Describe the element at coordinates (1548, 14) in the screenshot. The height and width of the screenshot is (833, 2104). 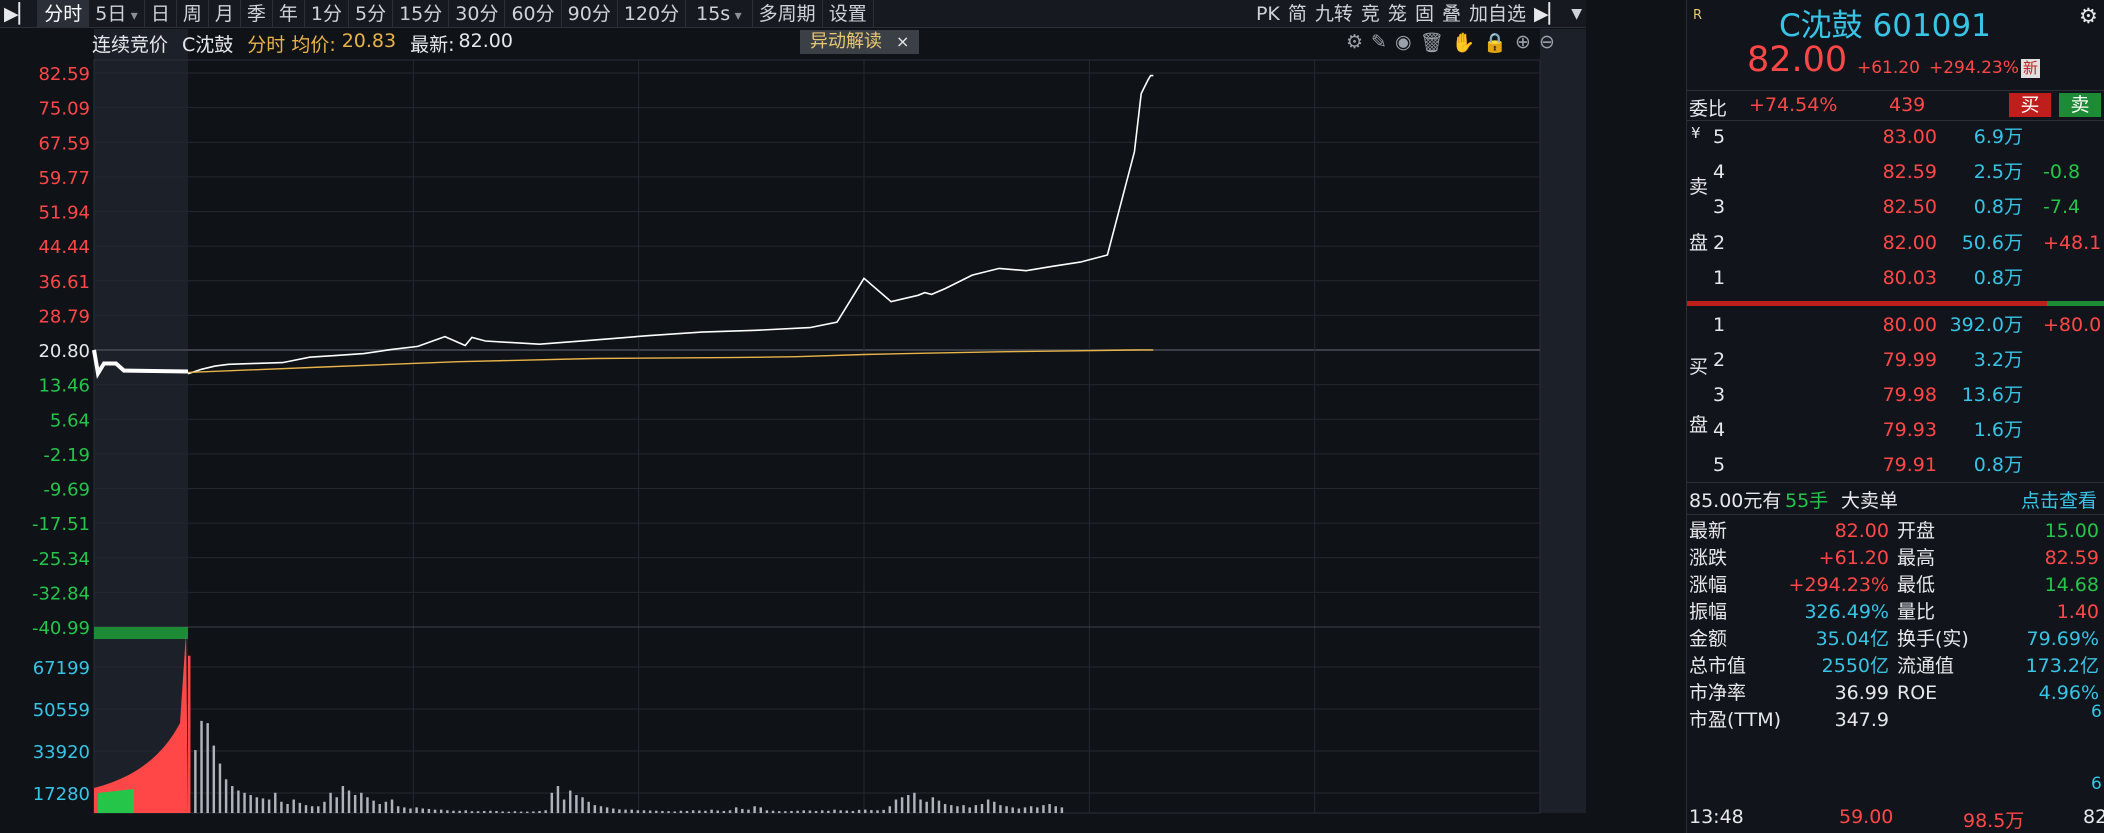
I see `collapse-panel-icon: ▶▏` at that location.